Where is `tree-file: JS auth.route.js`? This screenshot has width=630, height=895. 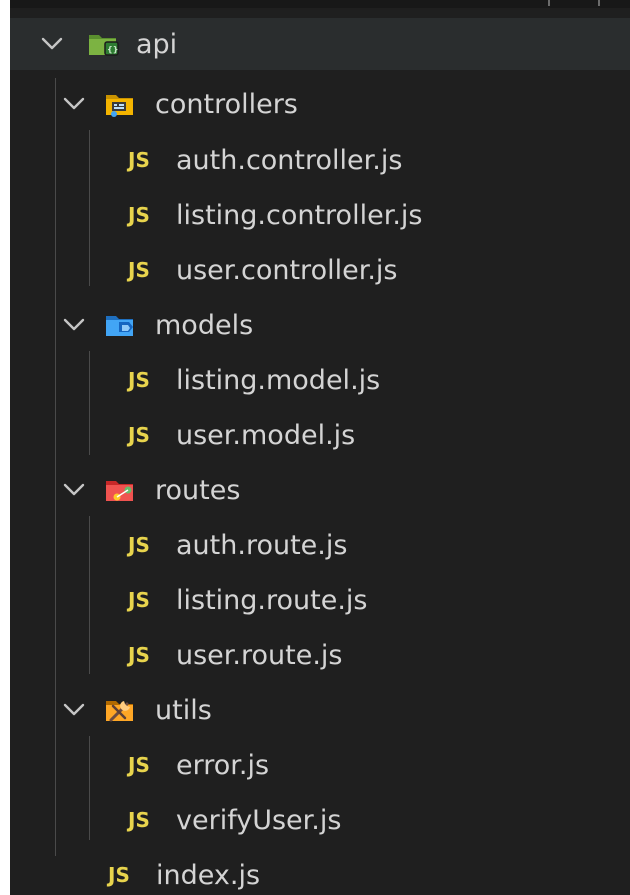 tree-file: JS auth.route.js is located at coordinates (320, 545).